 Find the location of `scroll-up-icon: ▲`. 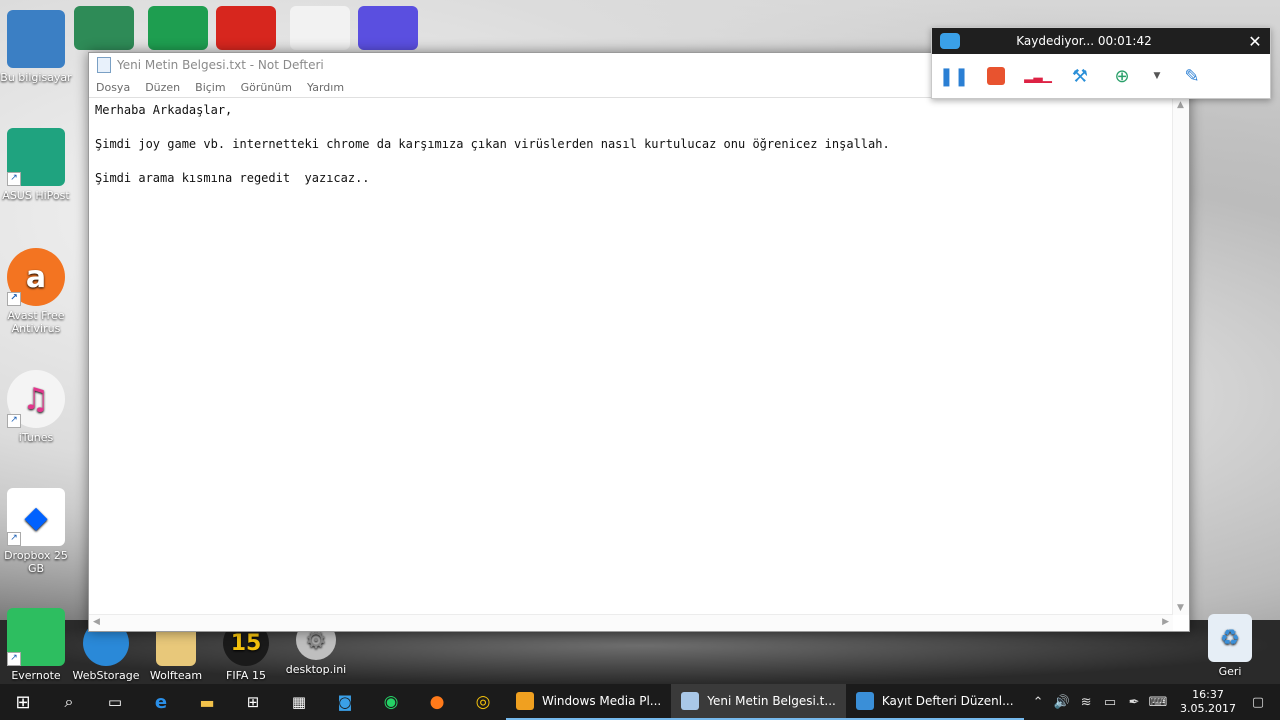

scroll-up-icon: ▲ is located at coordinates (1180, 105).